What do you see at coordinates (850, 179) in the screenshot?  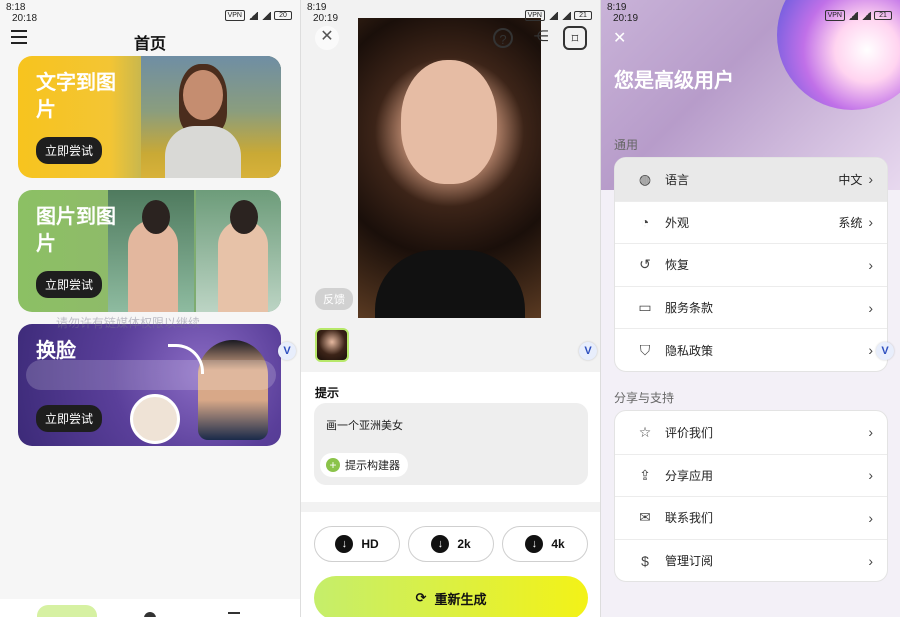 I see `item-value: 中文` at bounding box center [850, 179].